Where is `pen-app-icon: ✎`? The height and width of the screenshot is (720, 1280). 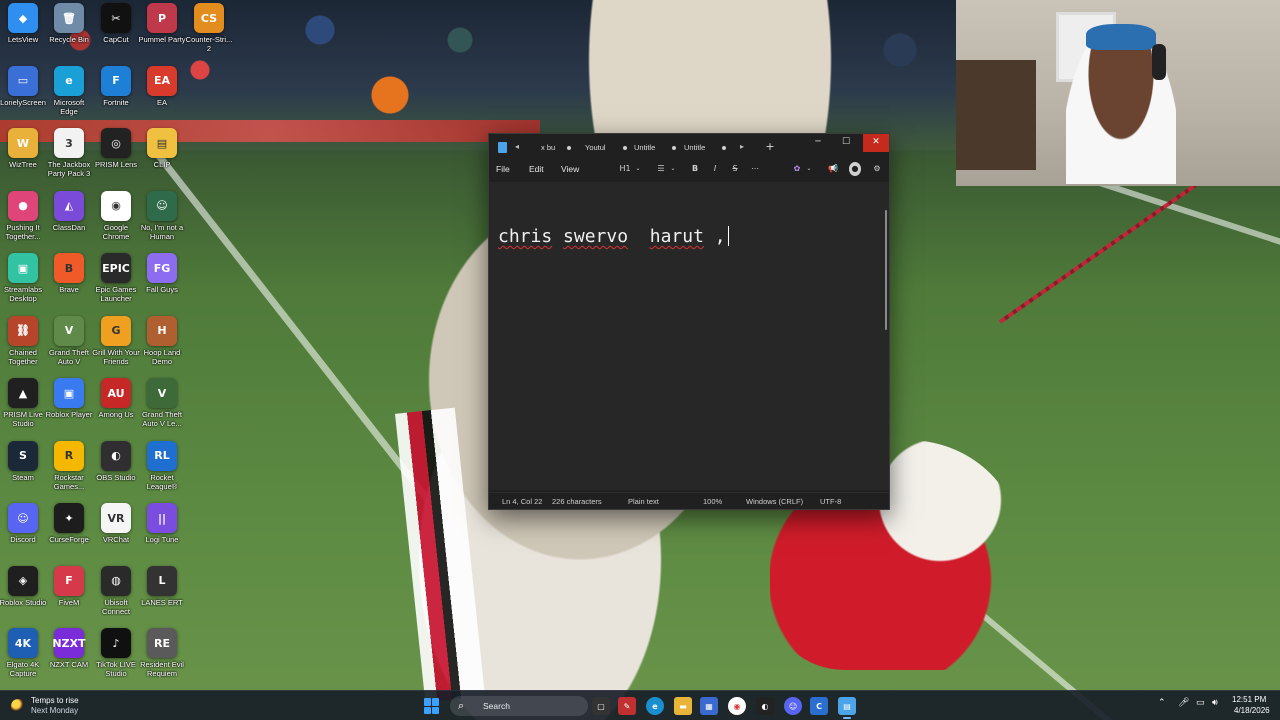 pen-app-icon: ✎ is located at coordinates (627, 706).